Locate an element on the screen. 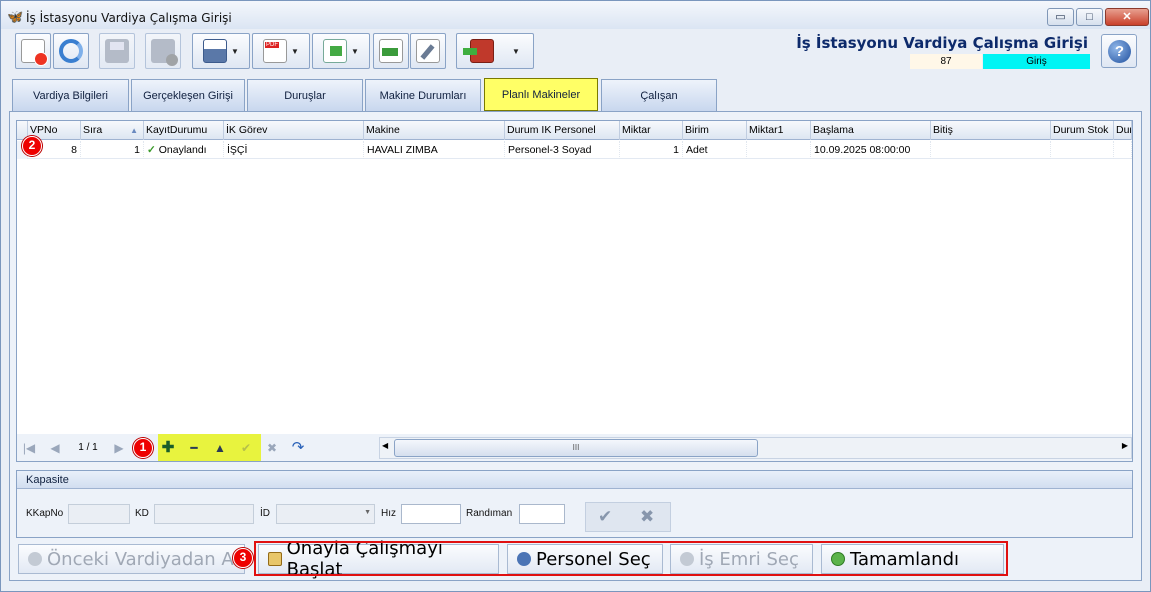 The image size is (1151, 592). tab-duruslar: Duruşlar is located at coordinates (305, 95).